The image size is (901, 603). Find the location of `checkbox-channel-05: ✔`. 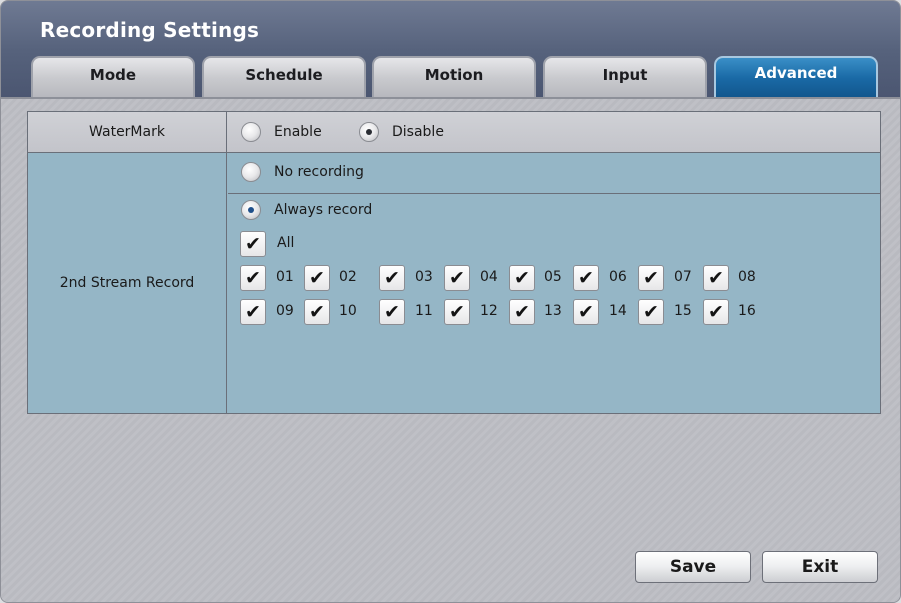

checkbox-channel-05: ✔ is located at coordinates (522, 278).